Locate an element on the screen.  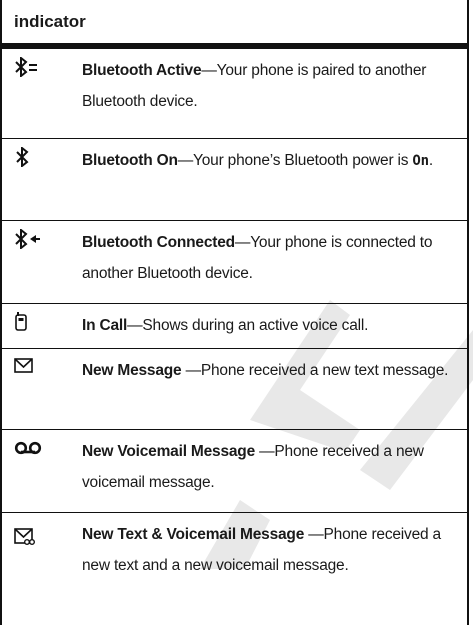
text-voicemail-icon is located at coordinates (24, 536).